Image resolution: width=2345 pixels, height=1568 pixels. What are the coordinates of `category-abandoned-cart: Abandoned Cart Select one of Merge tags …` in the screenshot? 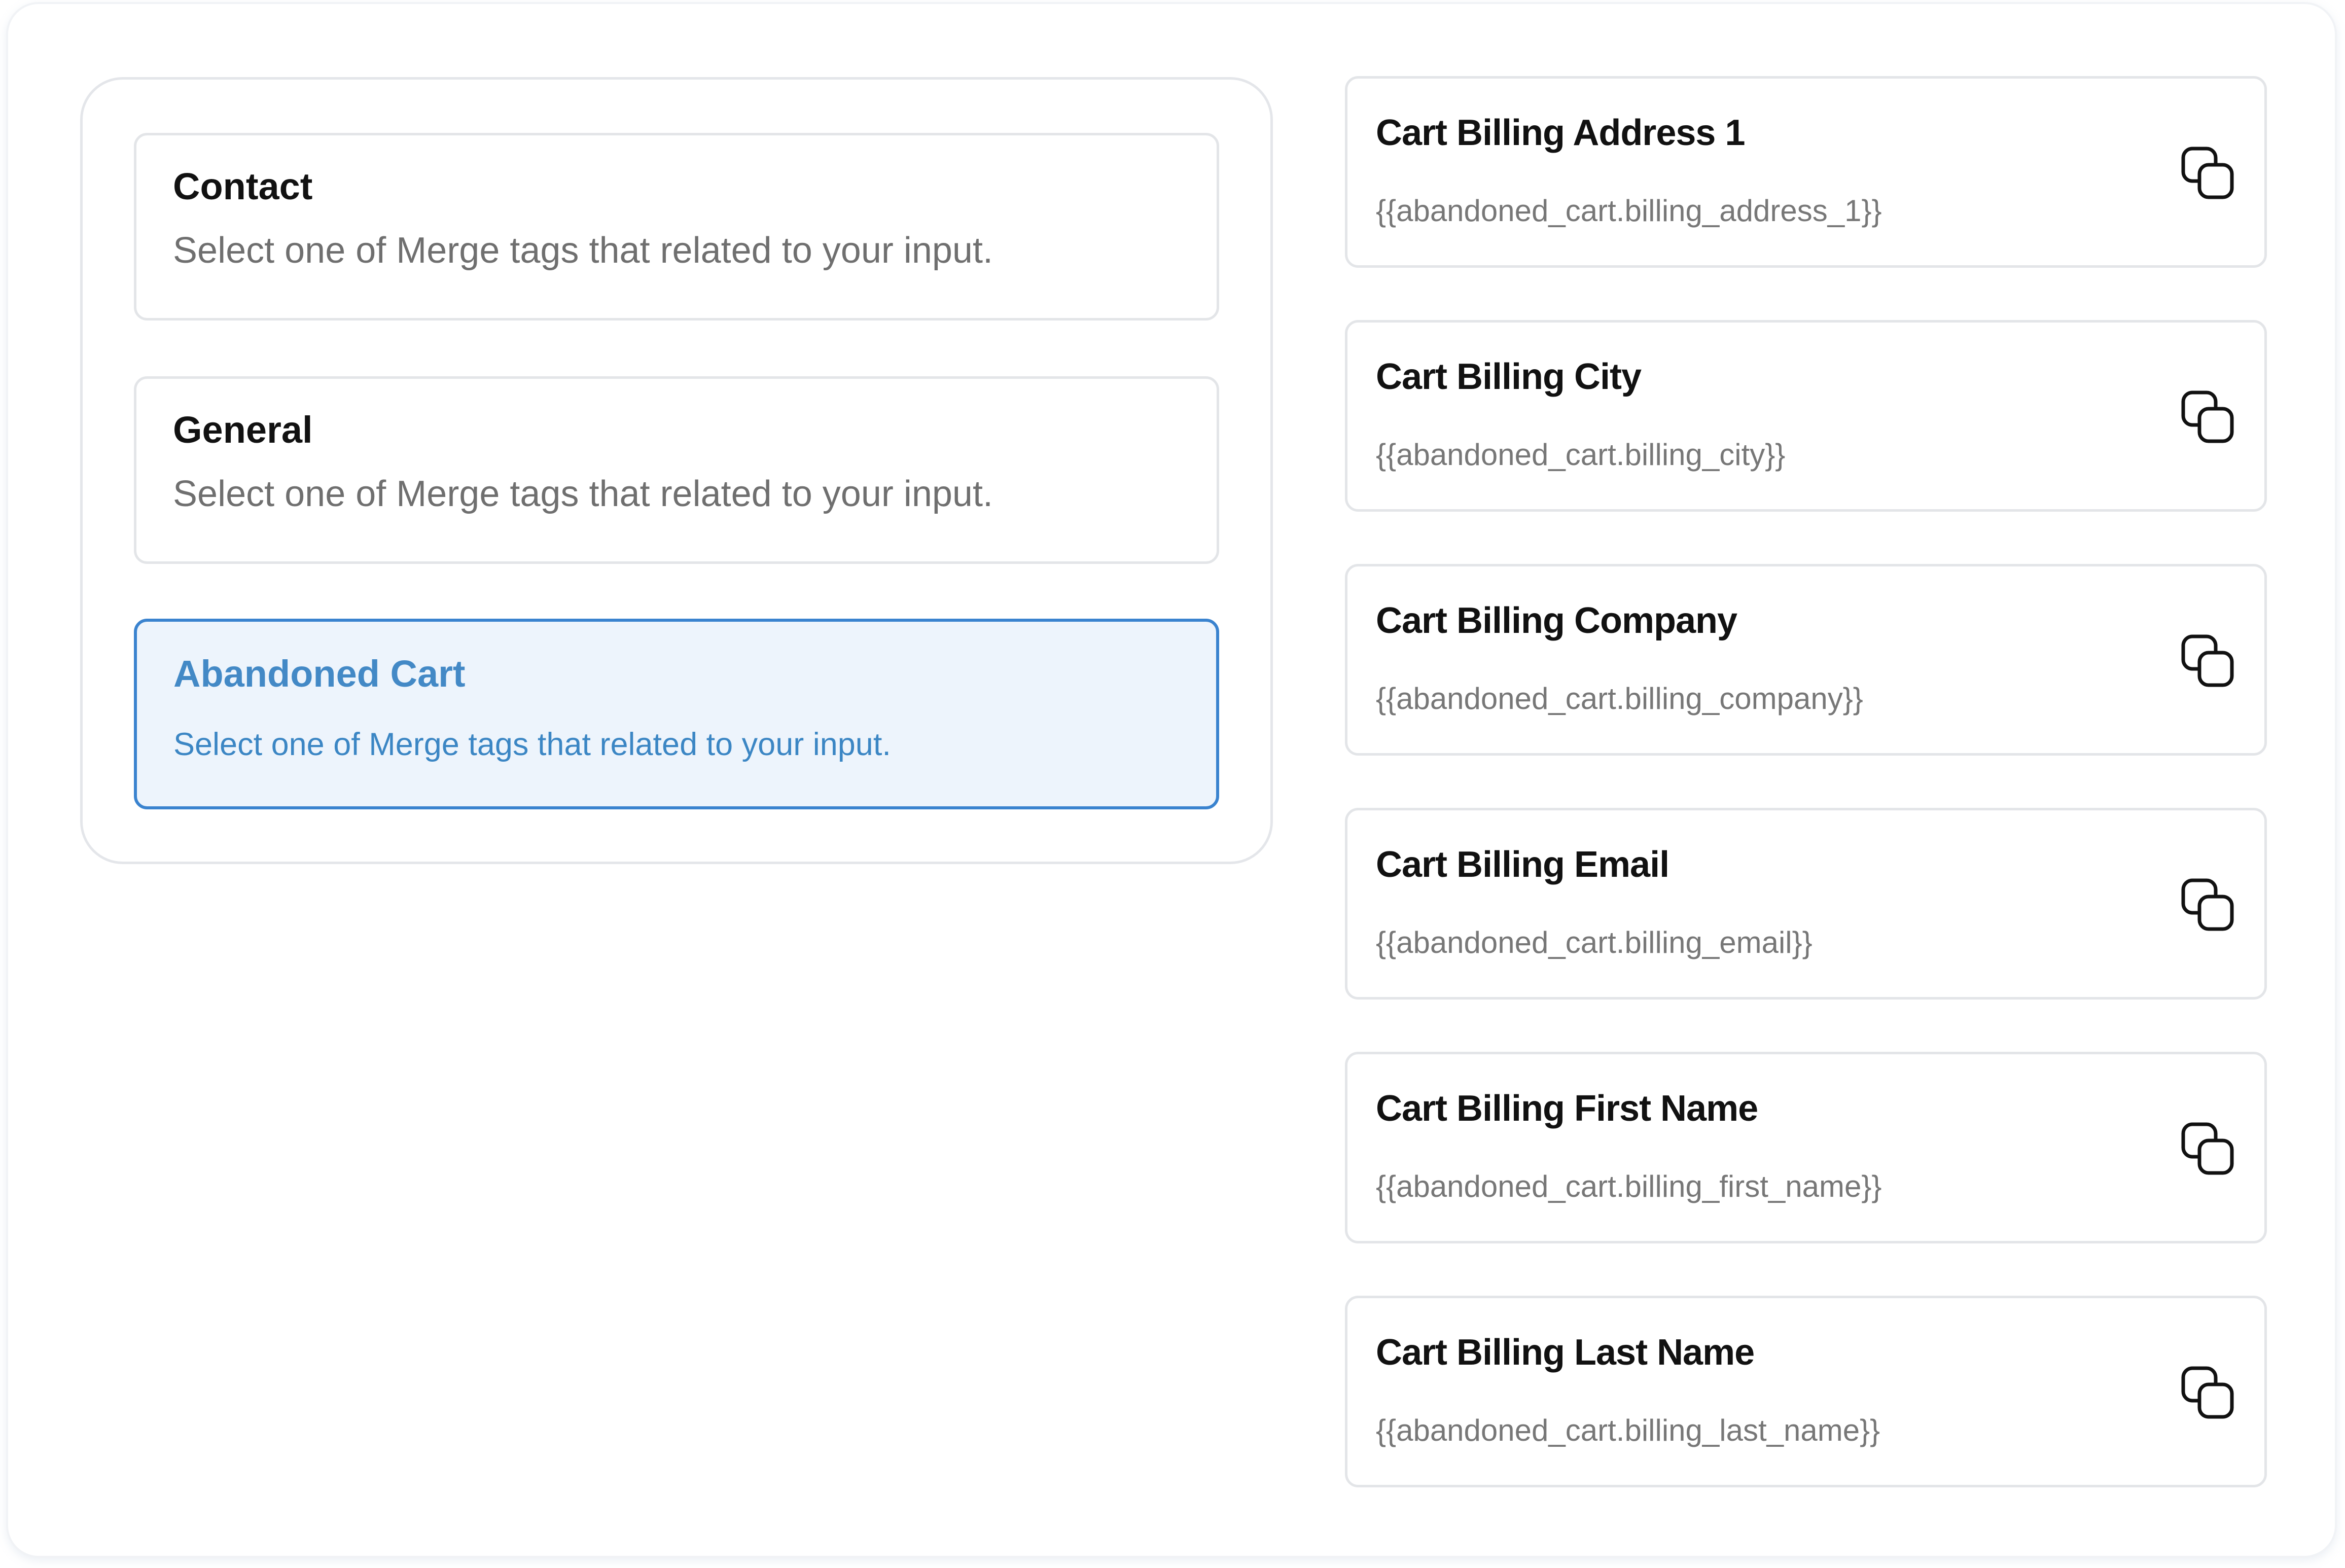 It's located at (676, 714).